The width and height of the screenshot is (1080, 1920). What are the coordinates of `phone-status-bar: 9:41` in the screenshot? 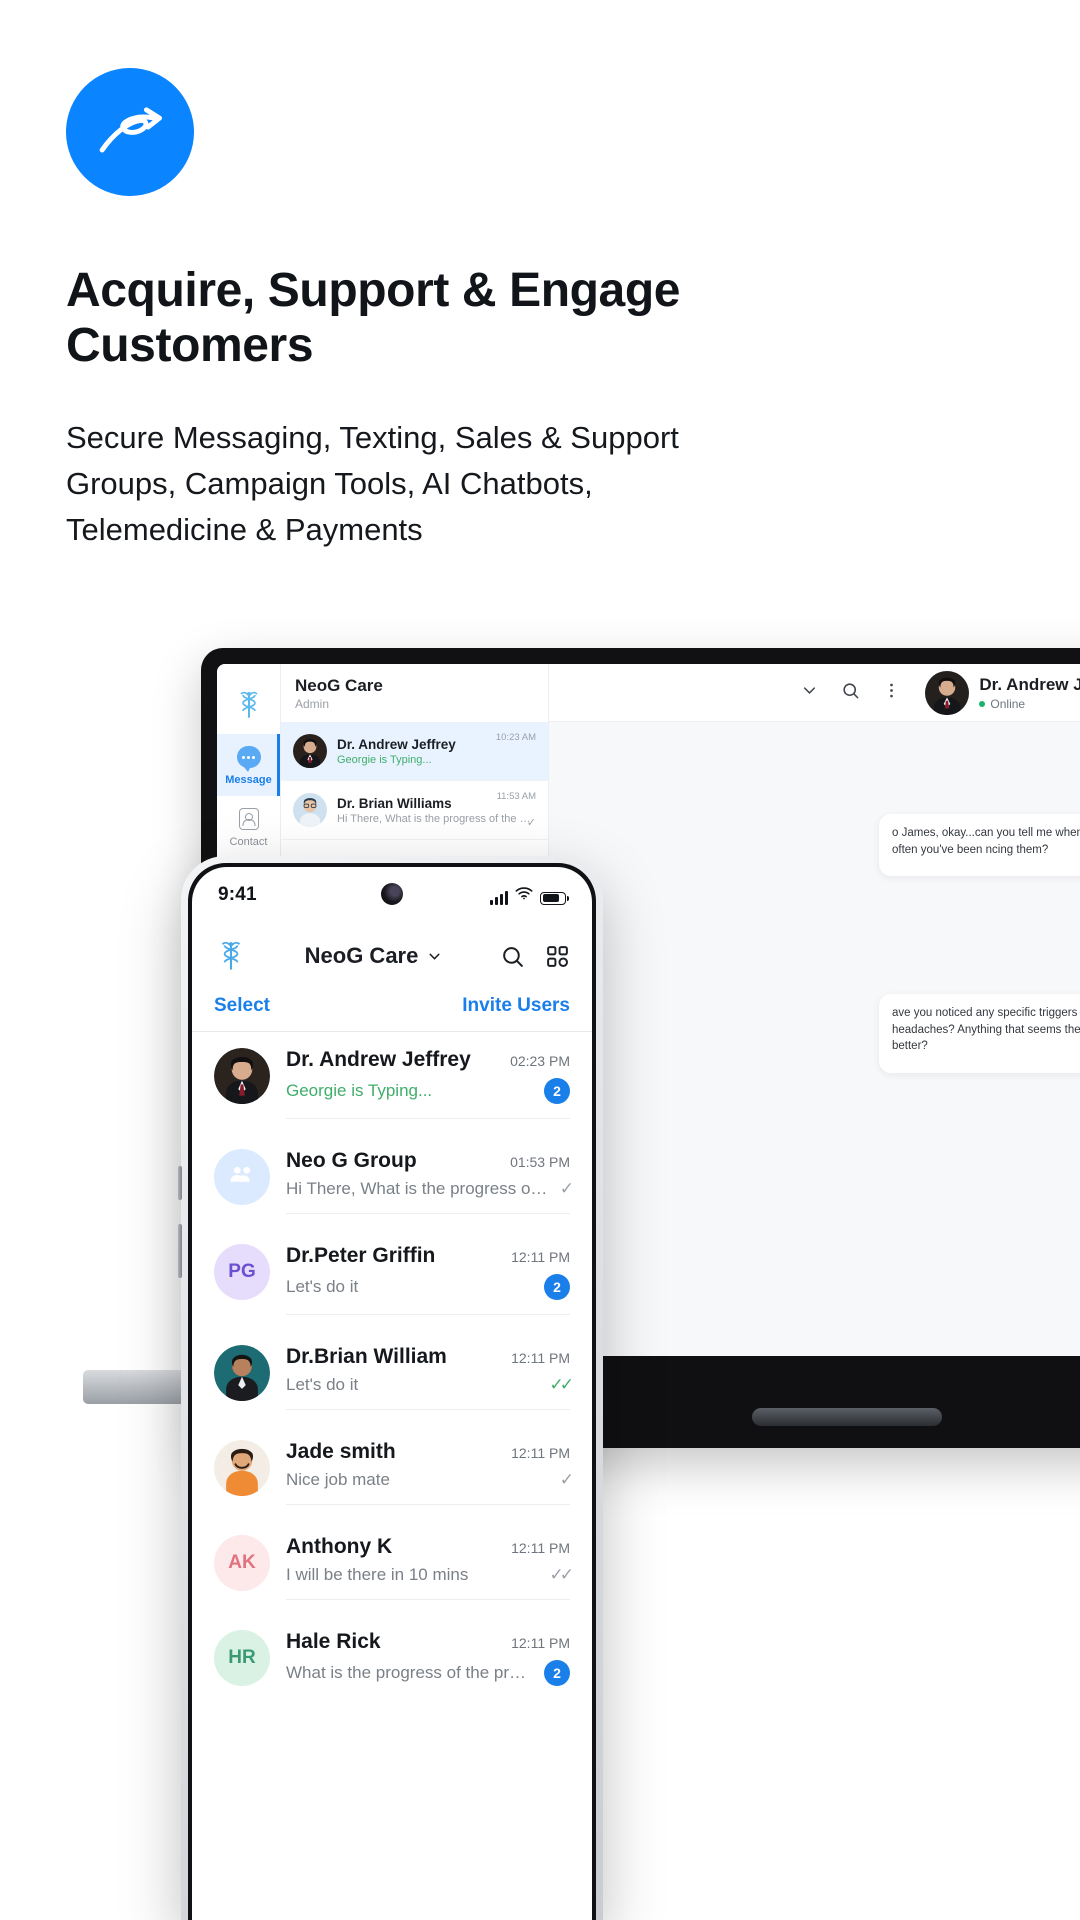 It's located at (392, 895).